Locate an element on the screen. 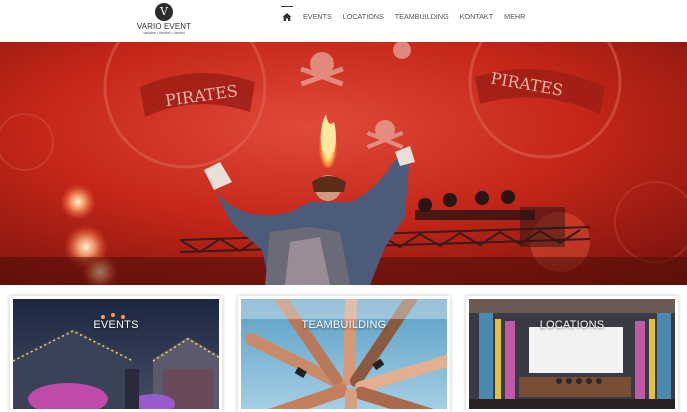  nav-home is located at coordinates (287, 17).